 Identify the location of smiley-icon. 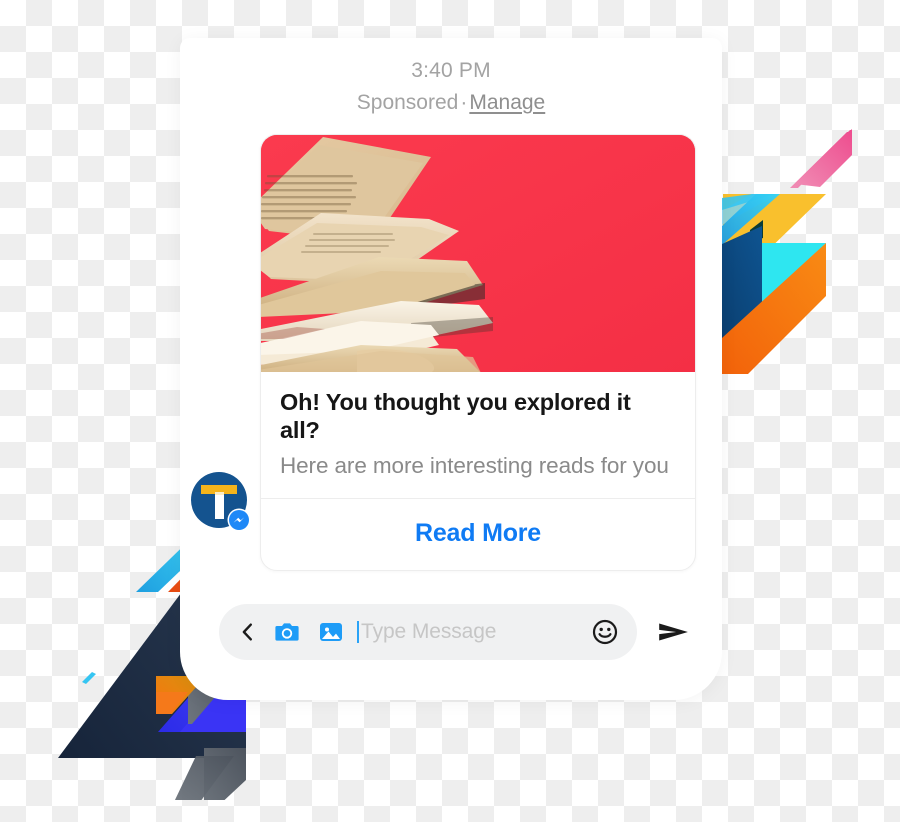
(605, 632).